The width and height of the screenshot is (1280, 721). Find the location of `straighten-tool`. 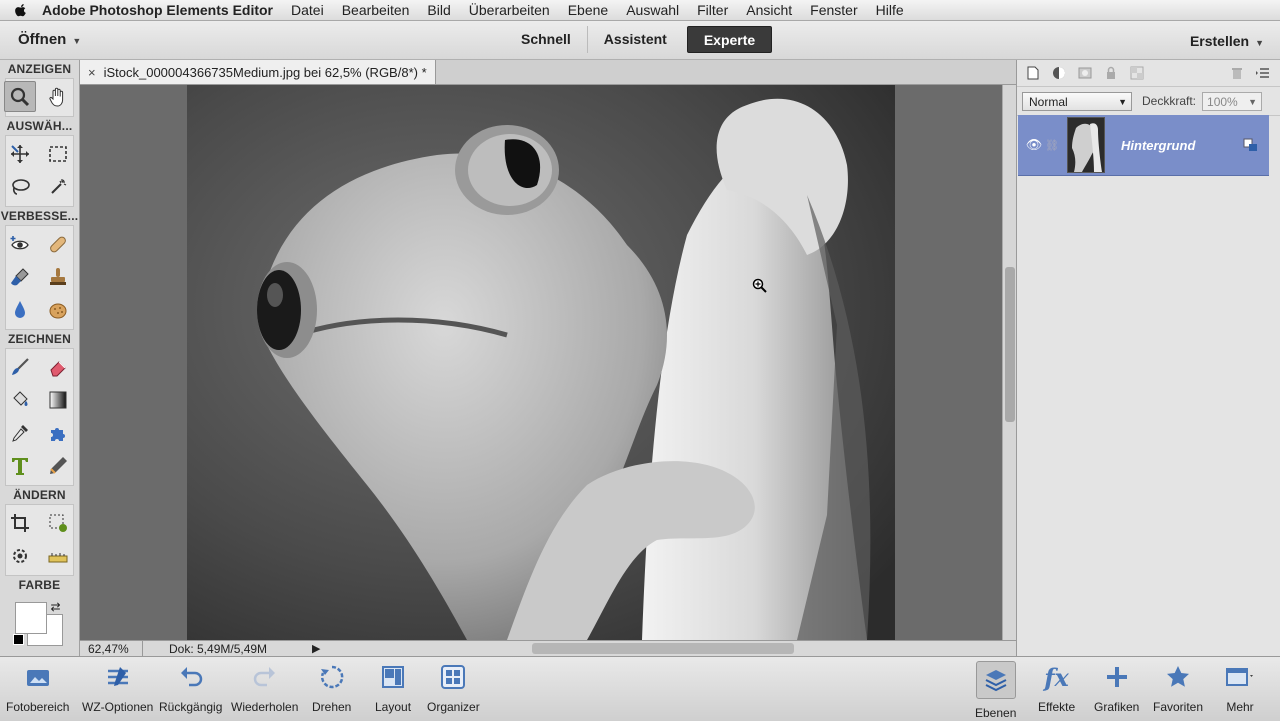

straighten-tool is located at coordinates (58, 555).